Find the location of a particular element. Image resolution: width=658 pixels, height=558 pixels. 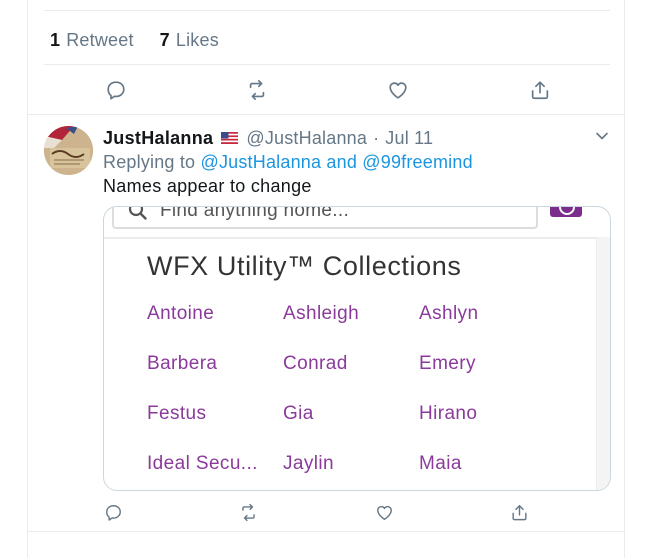

replying-to: Replying to @JustHalanna and @99freemind is located at coordinates (288, 162).